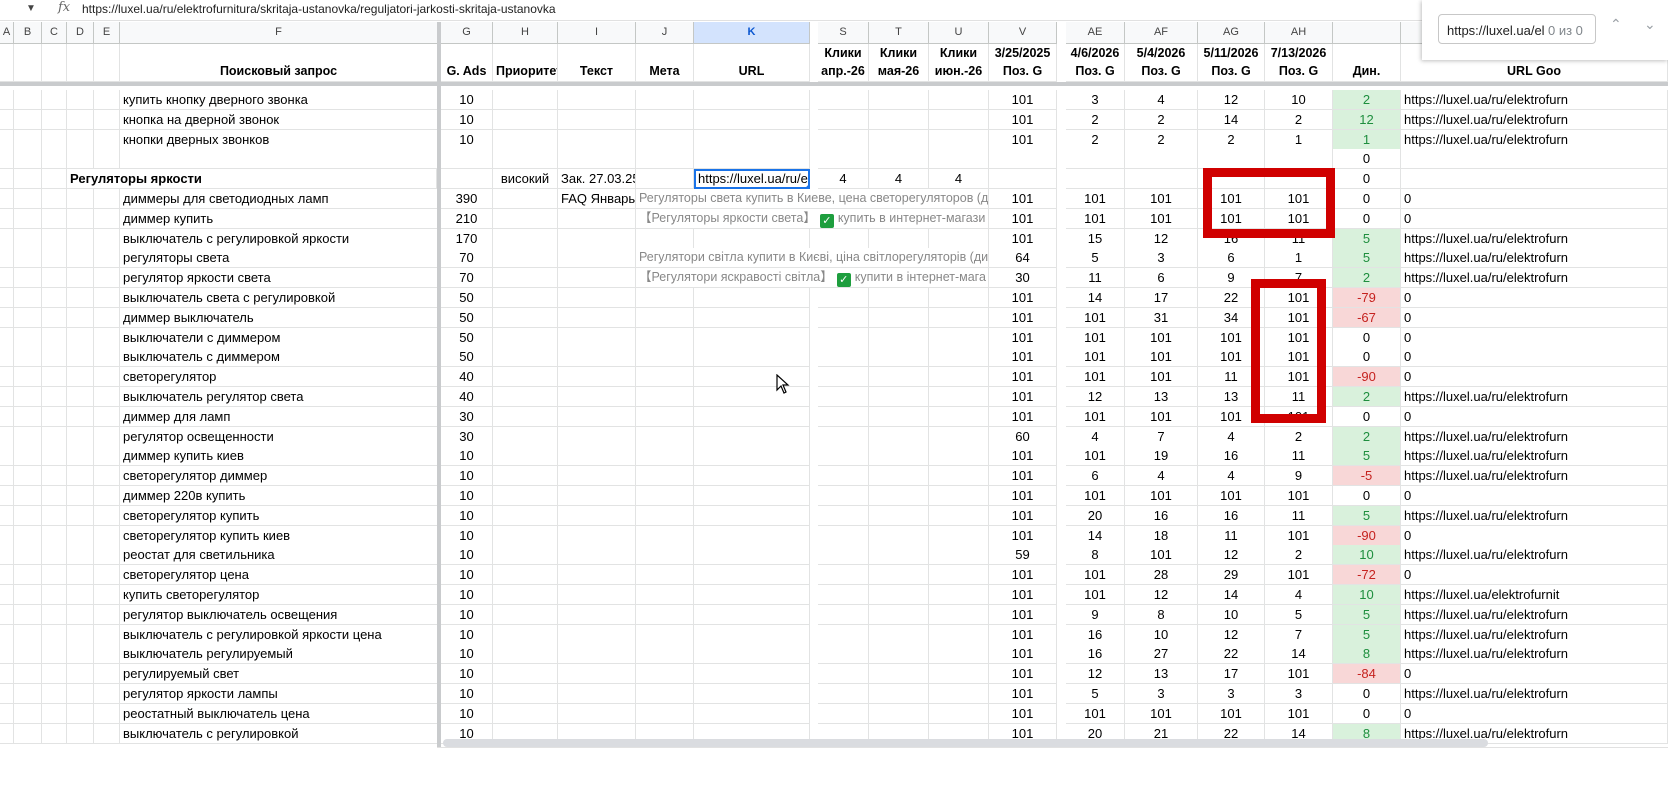 This screenshot has width=1668, height=796. Describe the element at coordinates (467, 397) in the screenshot. I see `cell-g: 40` at that location.